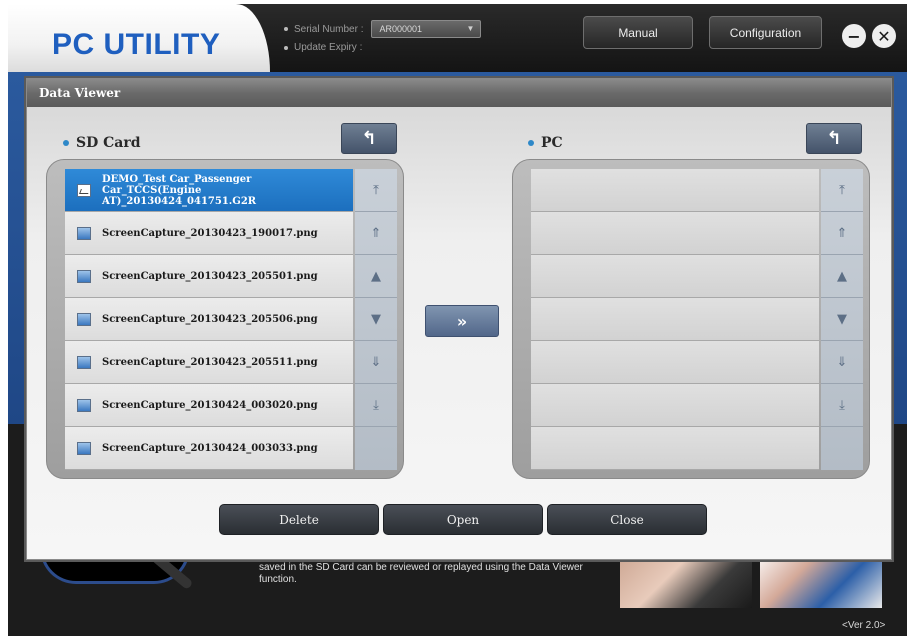 The width and height of the screenshot is (907, 636). What do you see at coordinates (299, 519) in the screenshot?
I see `delete-button: Delete` at bounding box center [299, 519].